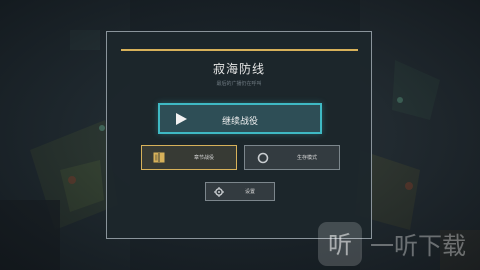 This screenshot has width=480, height=270. Describe the element at coordinates (418, 246) in the screenshot. I see `watermark-text: 一听下载` at that location.